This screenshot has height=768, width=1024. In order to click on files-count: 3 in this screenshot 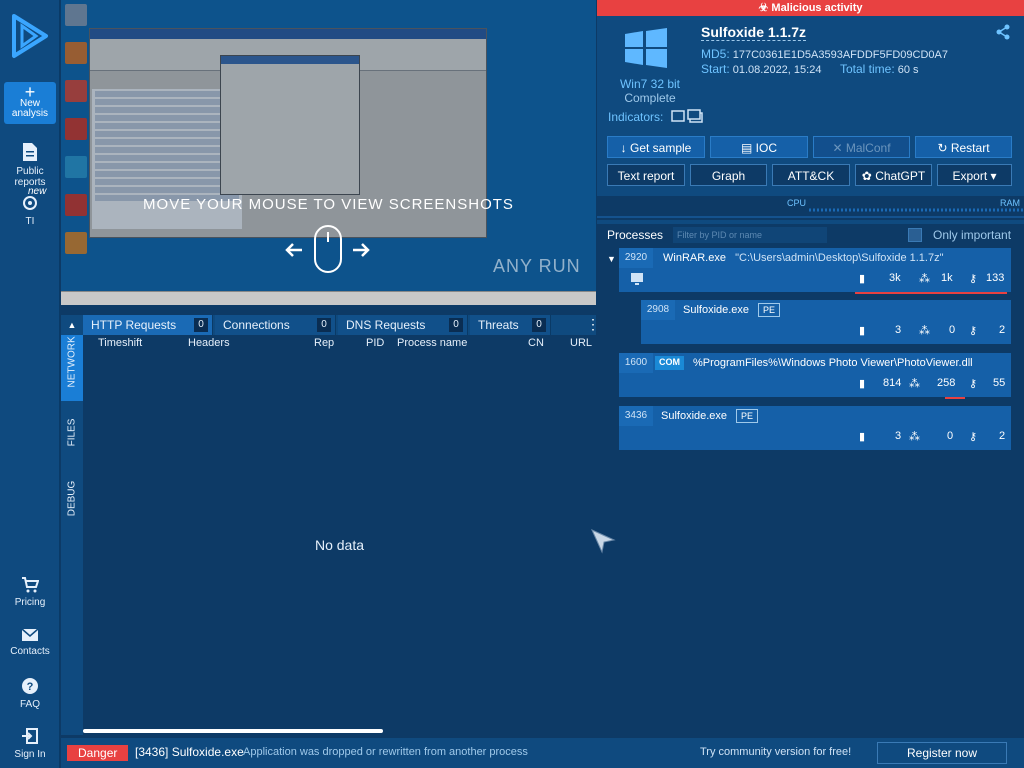, I will do `click(898, 330)`.